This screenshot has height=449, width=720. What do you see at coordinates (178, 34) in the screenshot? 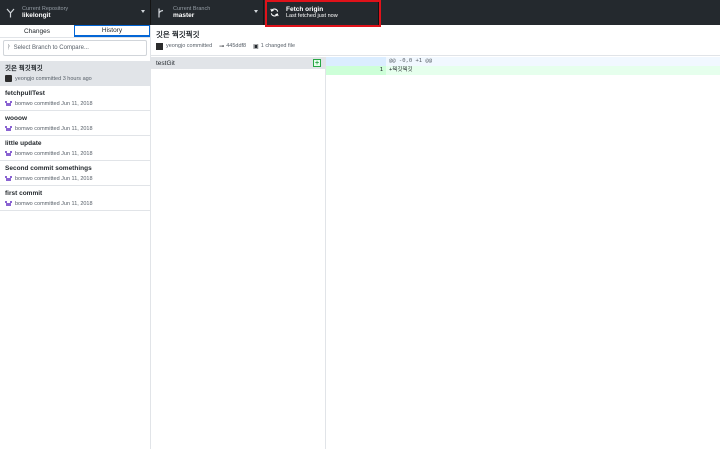
I see `commit-detail-title: 깃은 꿕깃꿕깃` at bounding box center [178, 34].